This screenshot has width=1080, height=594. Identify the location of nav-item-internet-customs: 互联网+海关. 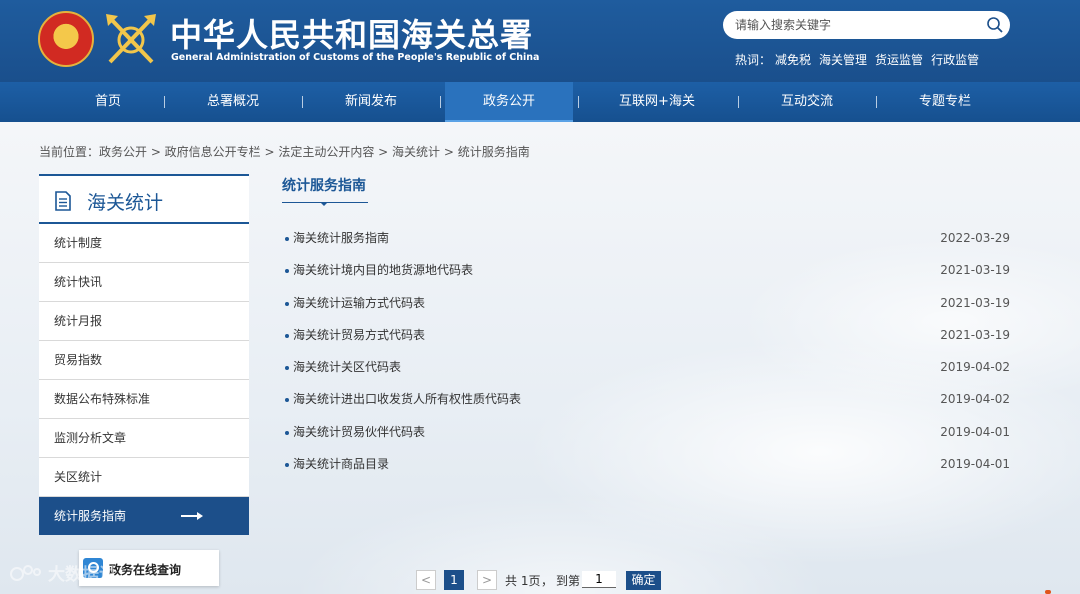
(657, 102).